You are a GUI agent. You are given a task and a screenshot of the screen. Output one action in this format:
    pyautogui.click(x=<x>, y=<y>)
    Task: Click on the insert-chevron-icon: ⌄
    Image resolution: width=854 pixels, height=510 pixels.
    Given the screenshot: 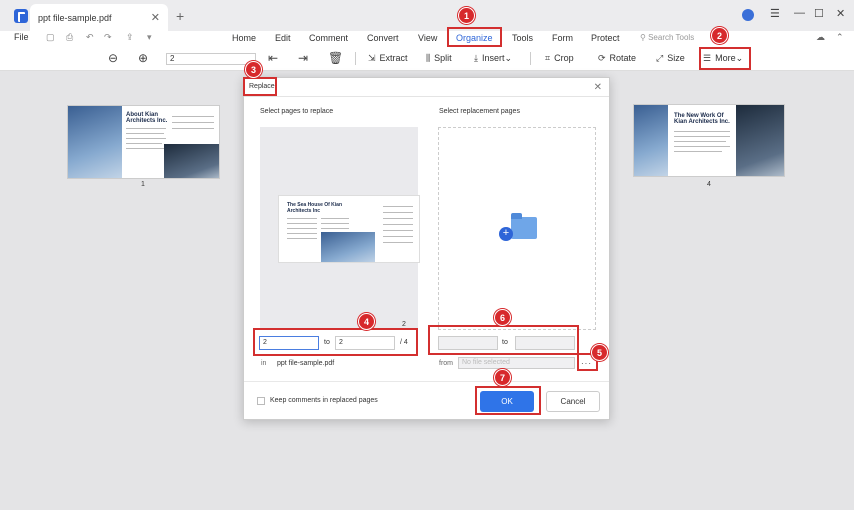 What is the action you would take?
    pyautogui.click(x=508, y=58)
    